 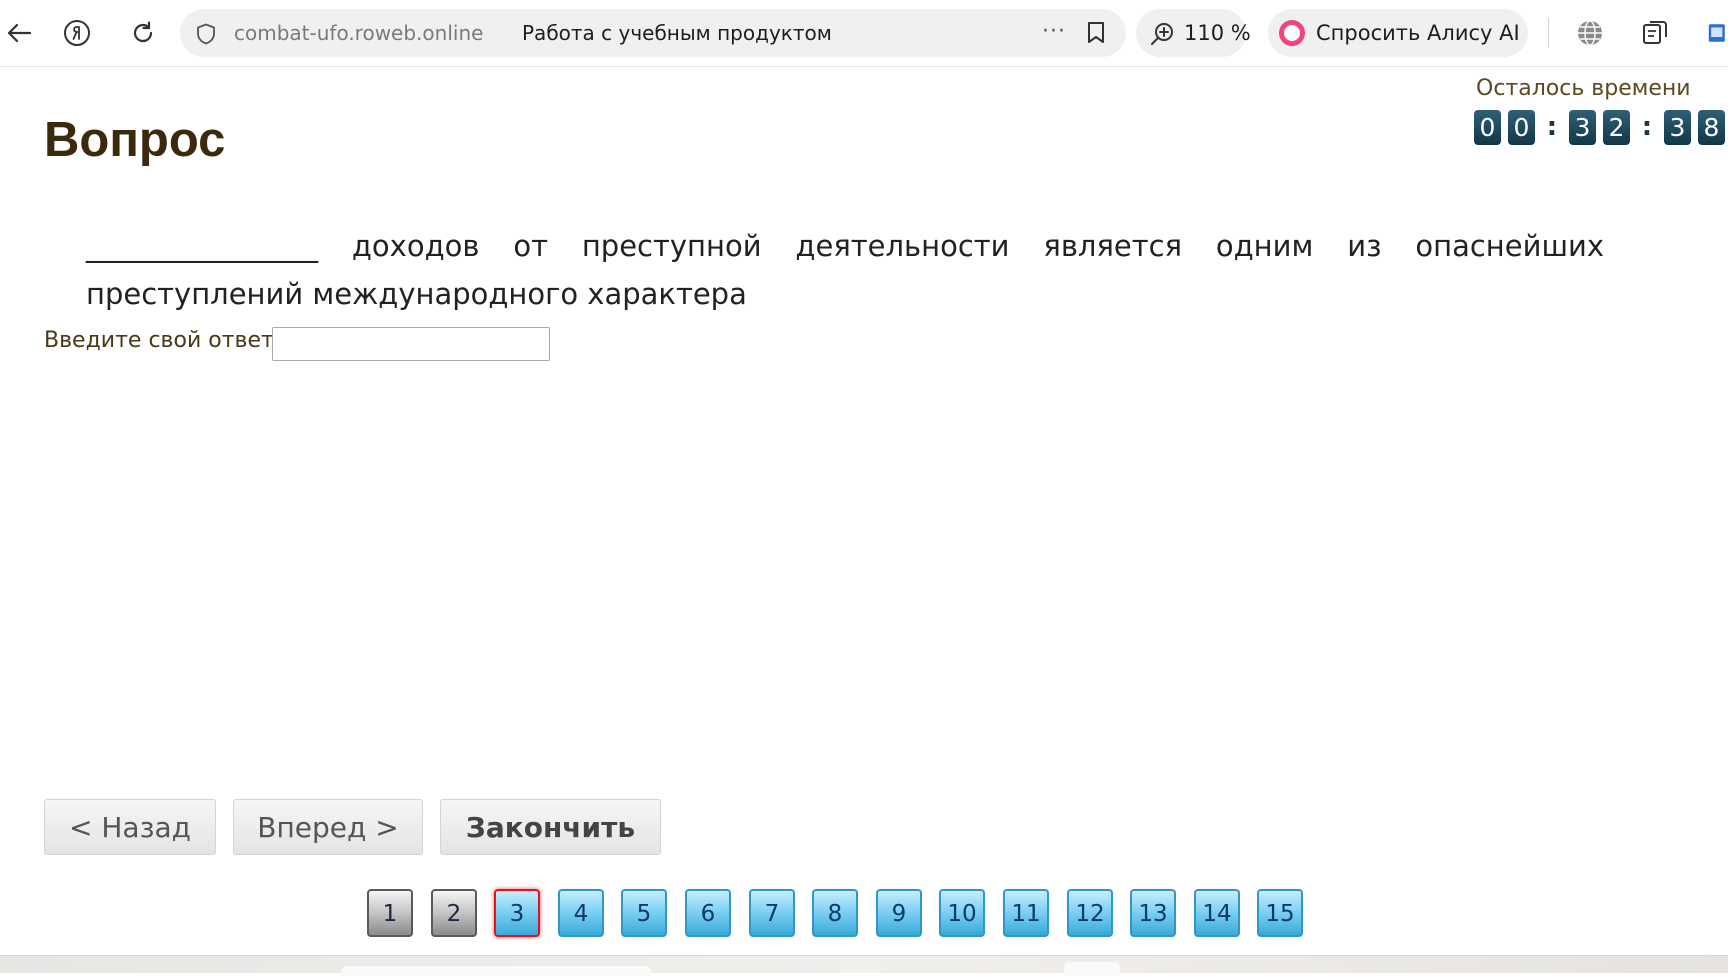 What do you see at coordinates (1153, 913) in the screenshot?
I see `question-number-button-13: 13` at bounding box center [1153, 913].